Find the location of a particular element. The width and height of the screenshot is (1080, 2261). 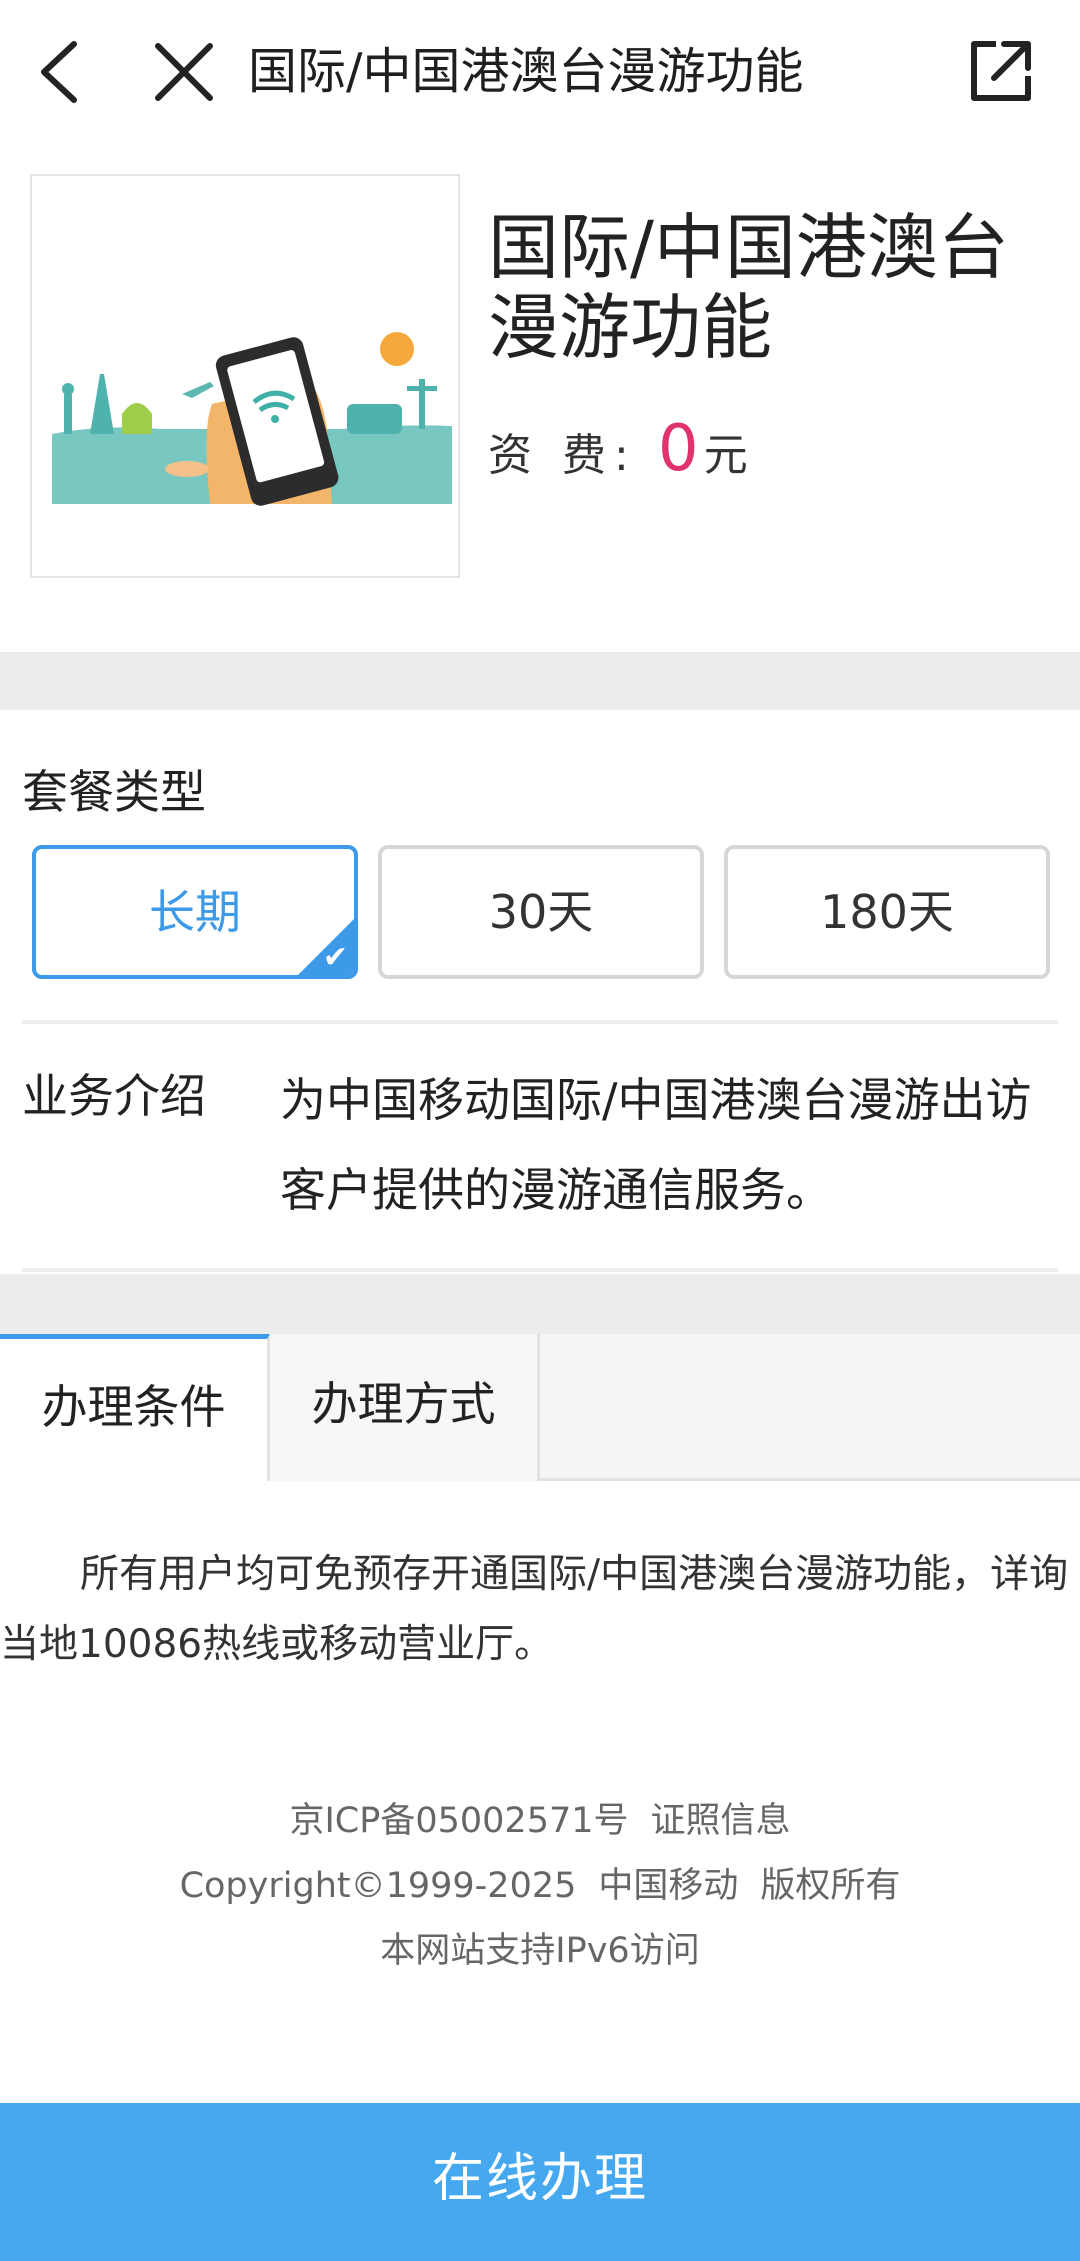

intro-label: 业务介绍 is located at coordinates (114, 1096).